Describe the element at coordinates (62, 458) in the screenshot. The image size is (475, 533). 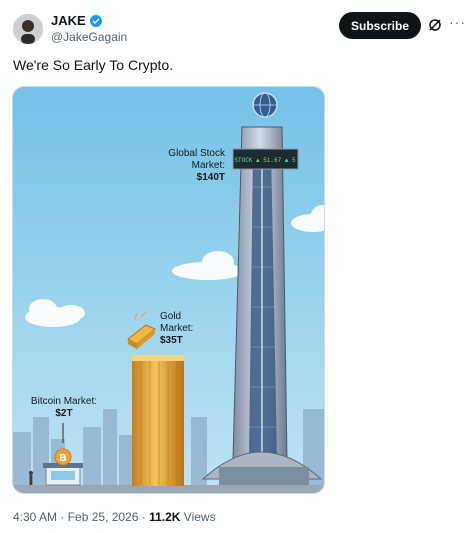
I see `bitcoin-symbol: B` at that location.